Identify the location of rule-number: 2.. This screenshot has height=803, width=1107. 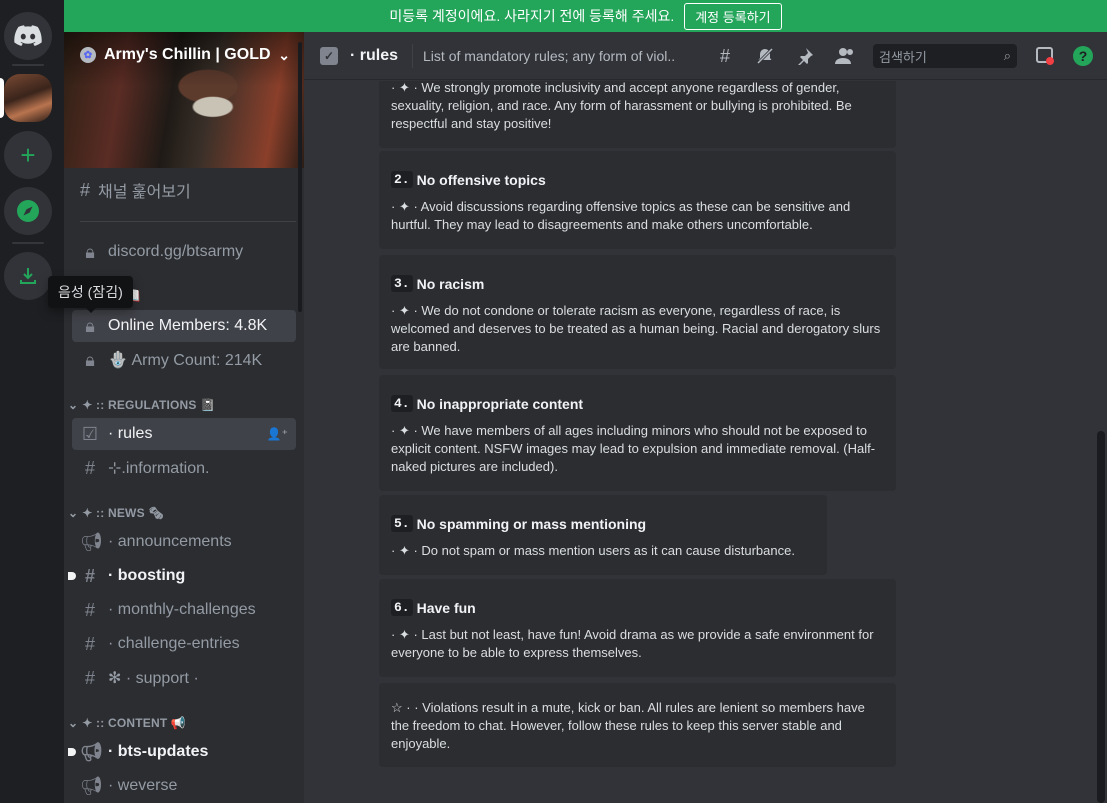
(402, 179).